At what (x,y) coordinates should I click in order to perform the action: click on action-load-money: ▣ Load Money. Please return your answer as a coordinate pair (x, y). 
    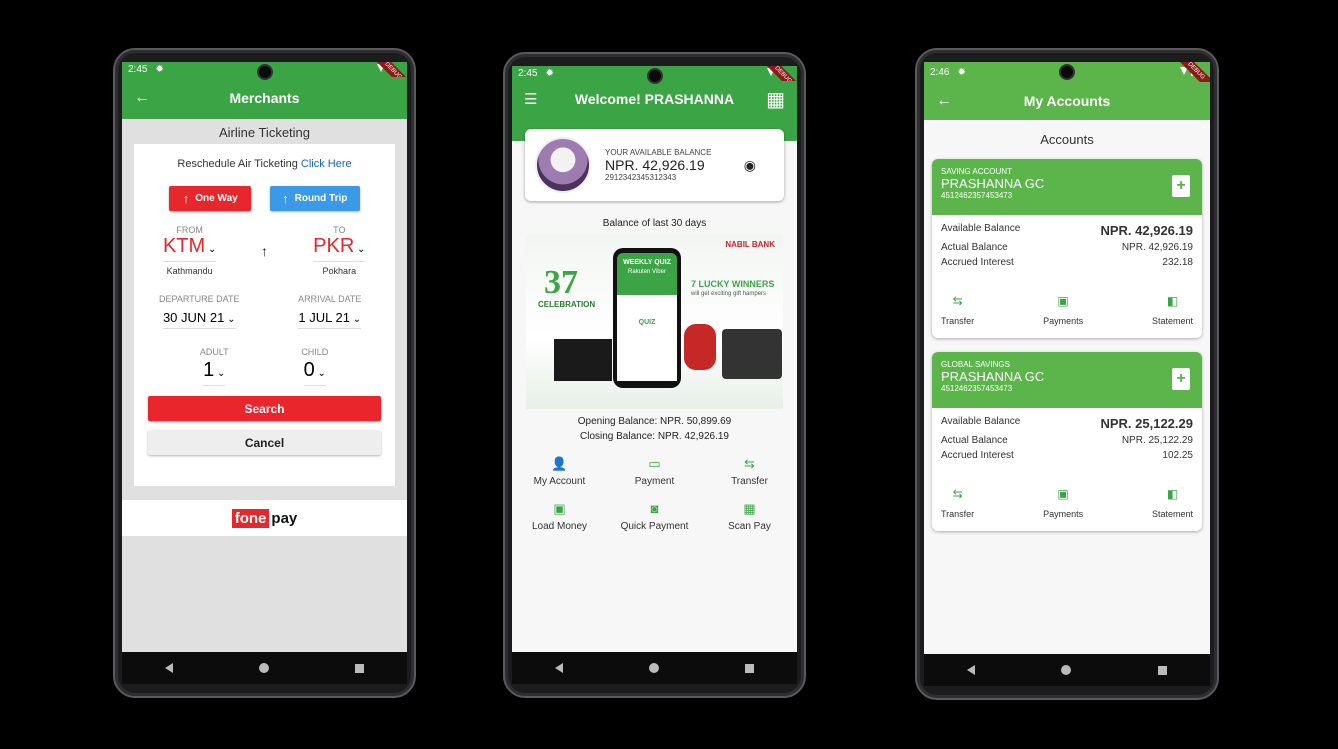
    Looking at the image, I should click on (559, 514).